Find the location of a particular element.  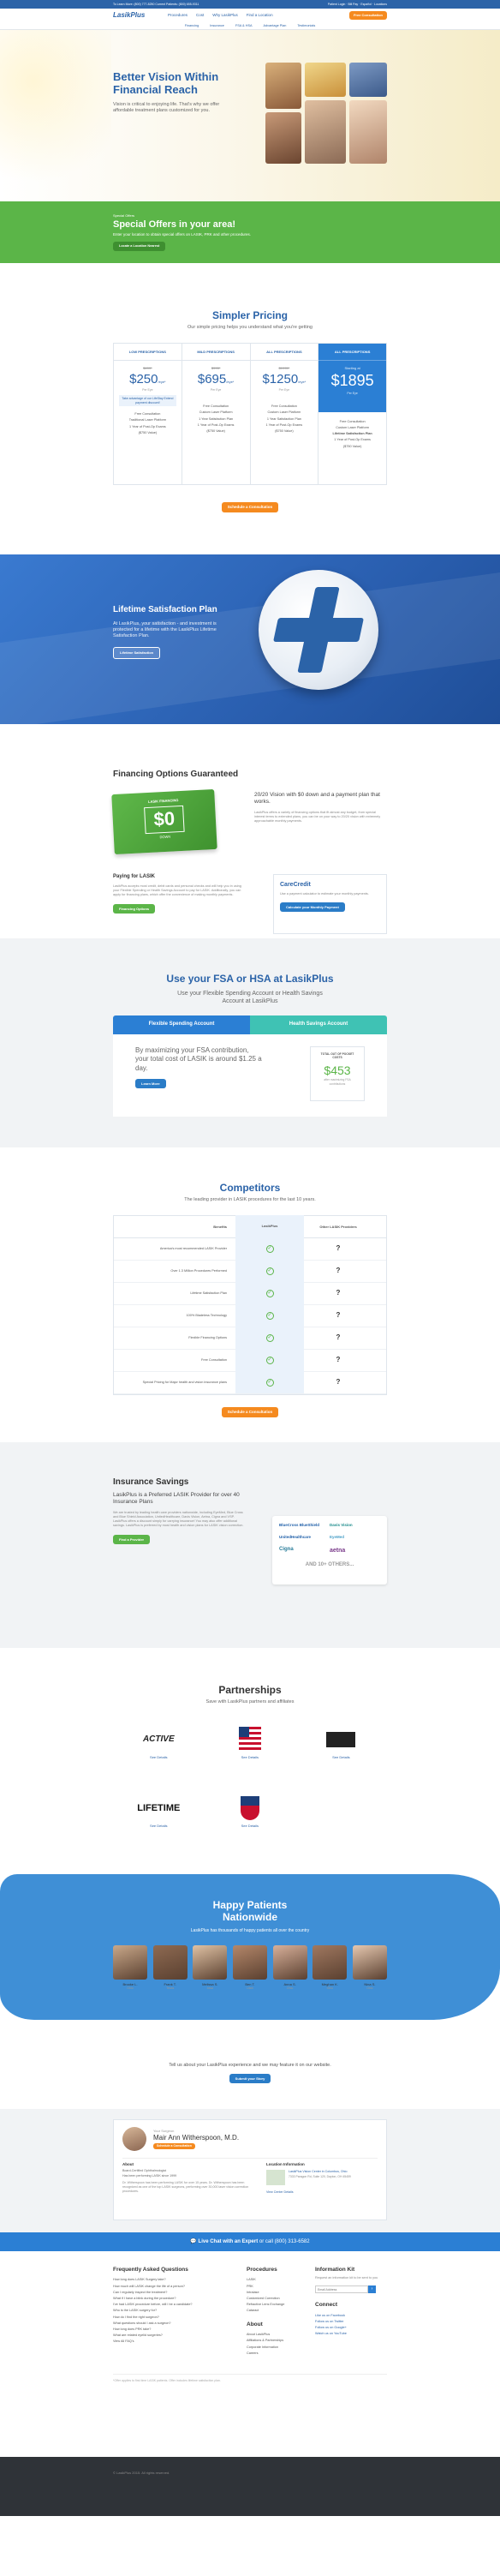

faq-link: How do I find the right surgeon? is located at coordinates (180, 2318).